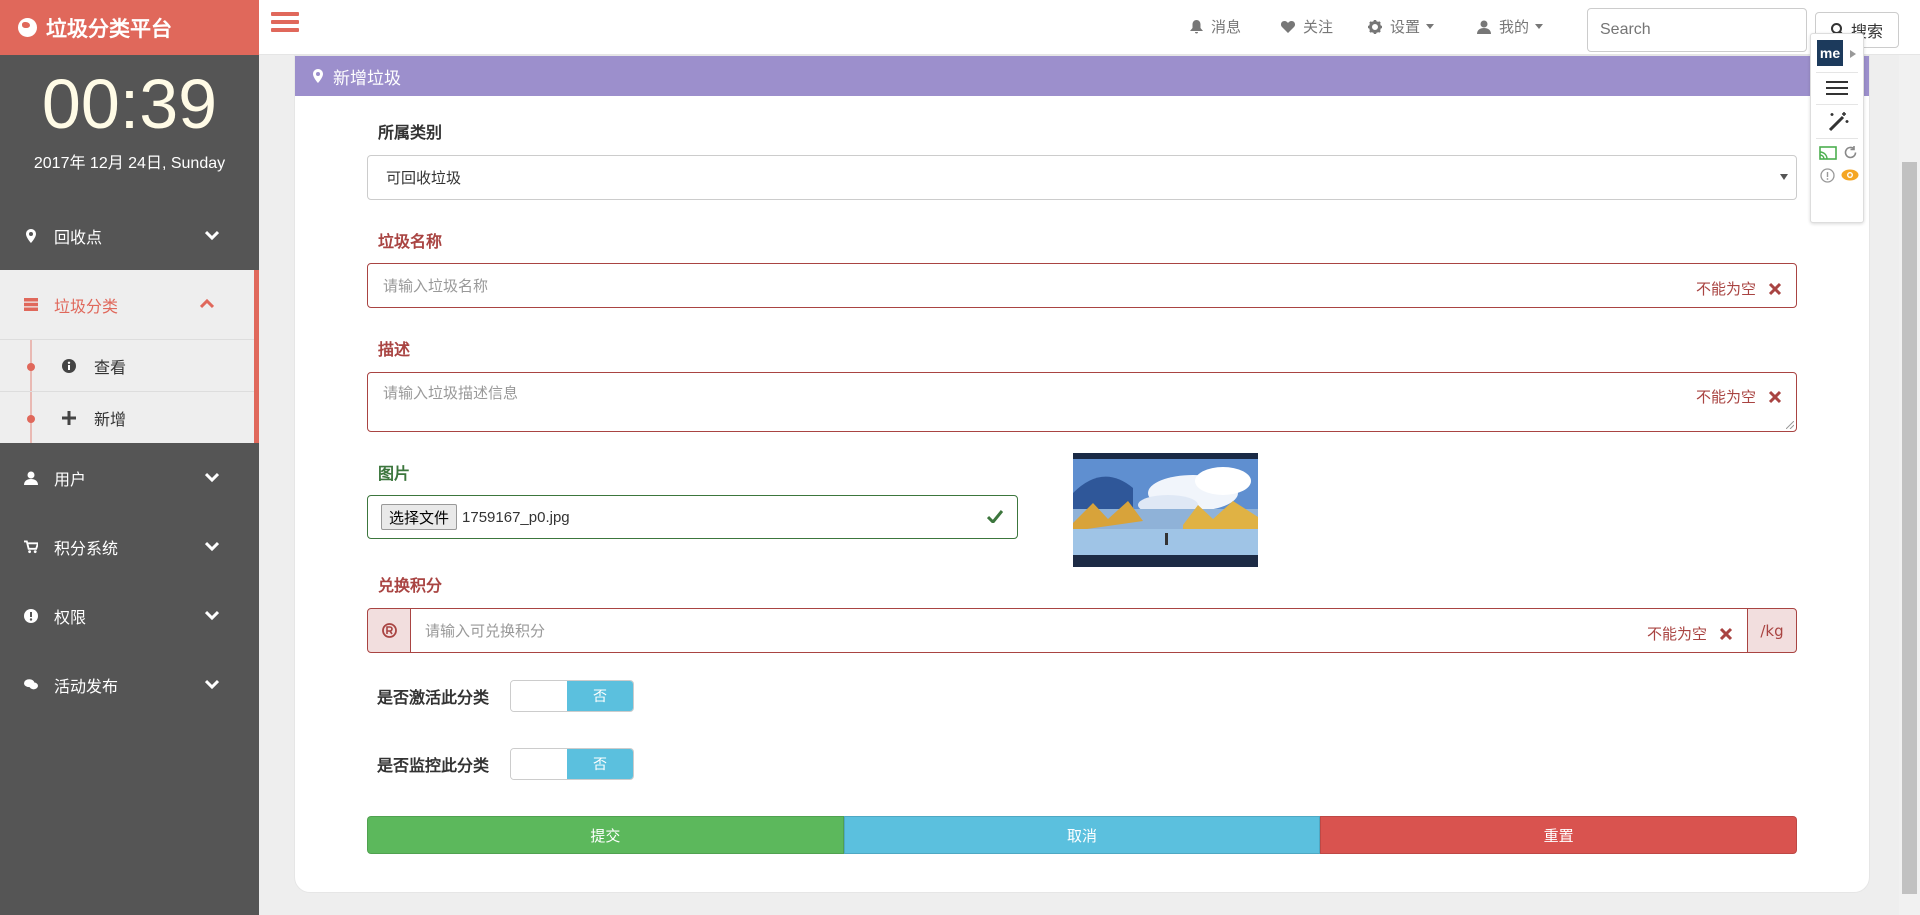 The image size is (1920, 915). Describe the element at coordinates (394, 473) in the screenshot. I see `image-label: 图片` at that location.